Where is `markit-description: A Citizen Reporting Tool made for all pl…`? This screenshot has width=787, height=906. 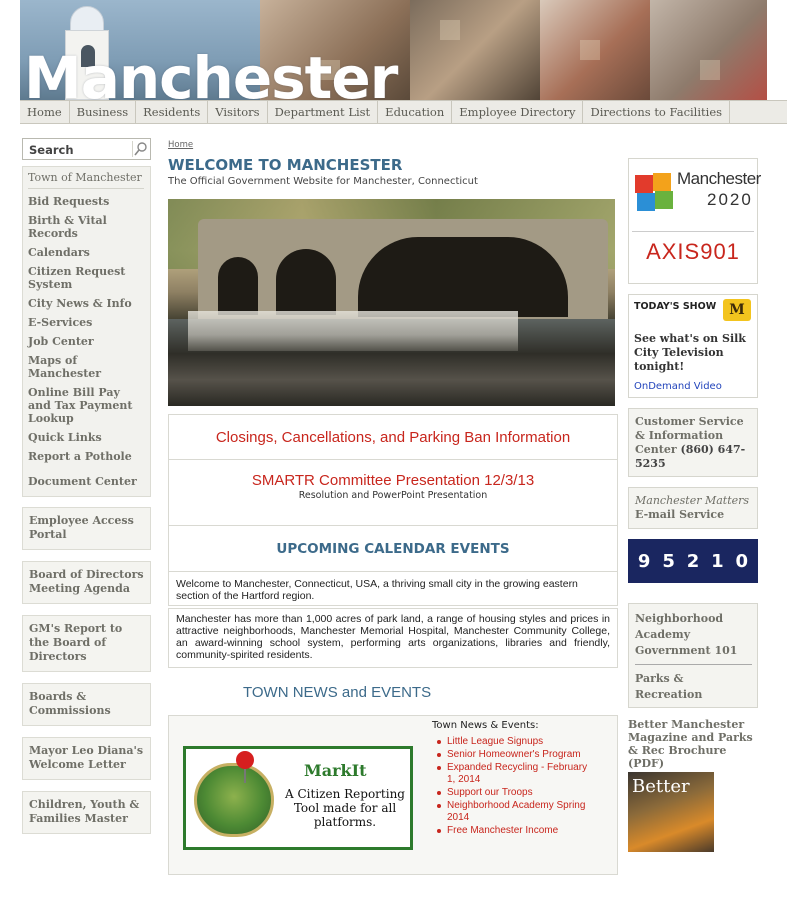
markit-description: A Citizen Reporting Tool made for all pl… is located at coordinates (345, 808).